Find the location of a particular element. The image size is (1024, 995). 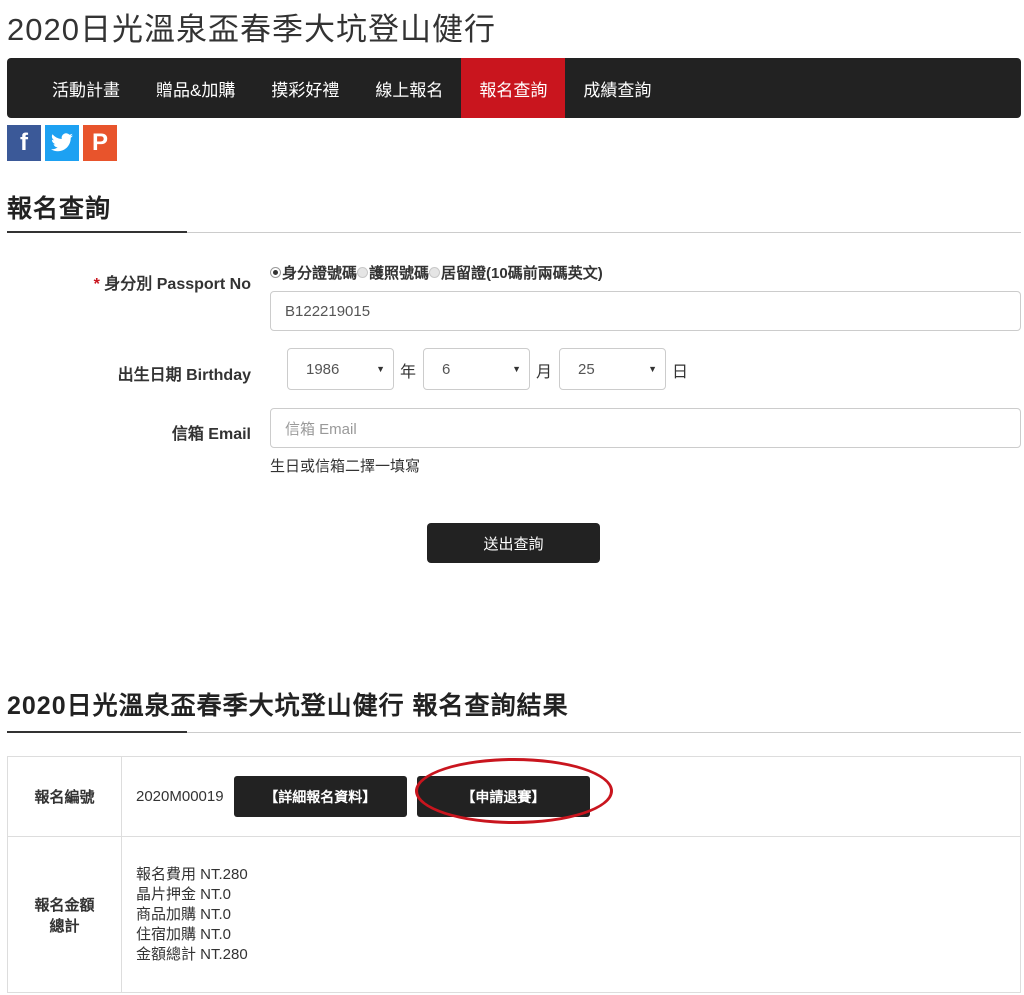

radio-label: 身分證號碼 is located at coordinates (320, 273).